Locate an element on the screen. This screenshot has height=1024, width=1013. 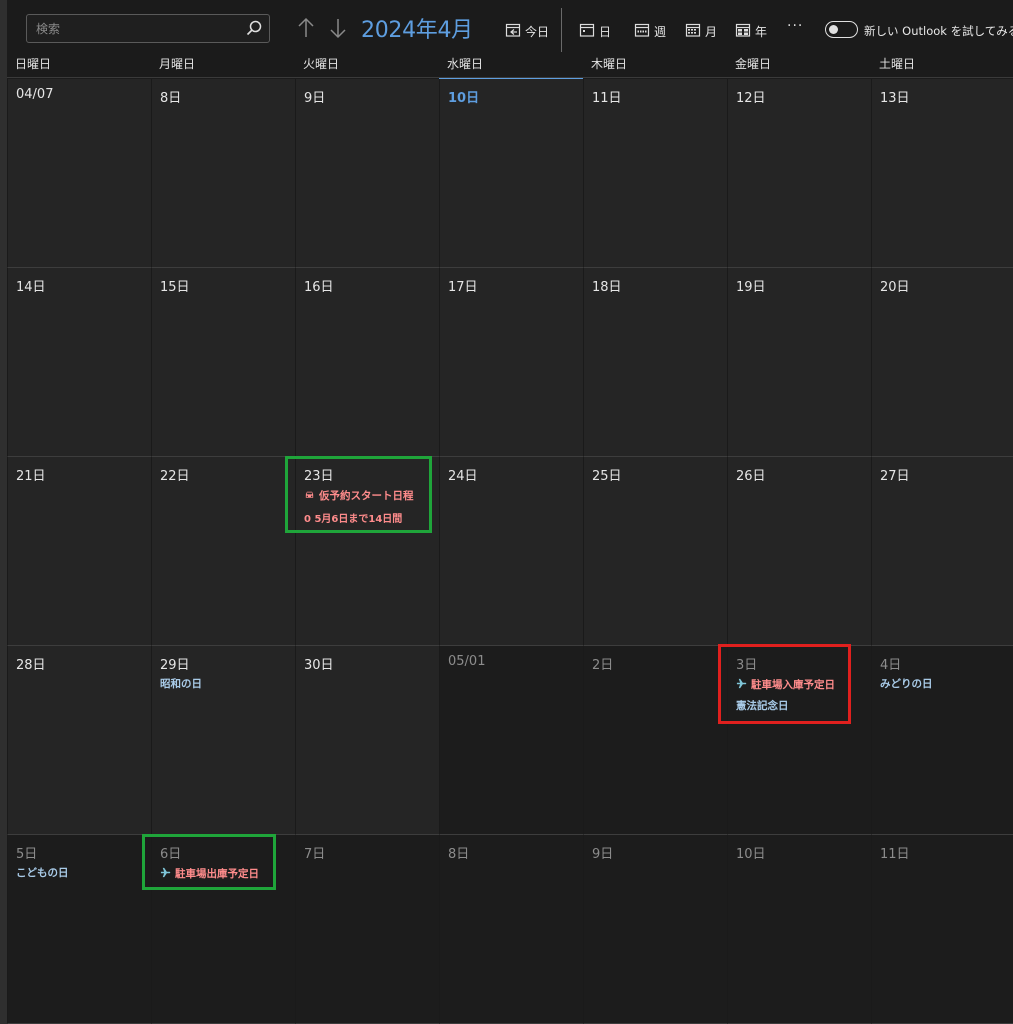
day-cell: 3日 駐車場入庫予定日 憲法記念日 is located at coordinates (799, 740).